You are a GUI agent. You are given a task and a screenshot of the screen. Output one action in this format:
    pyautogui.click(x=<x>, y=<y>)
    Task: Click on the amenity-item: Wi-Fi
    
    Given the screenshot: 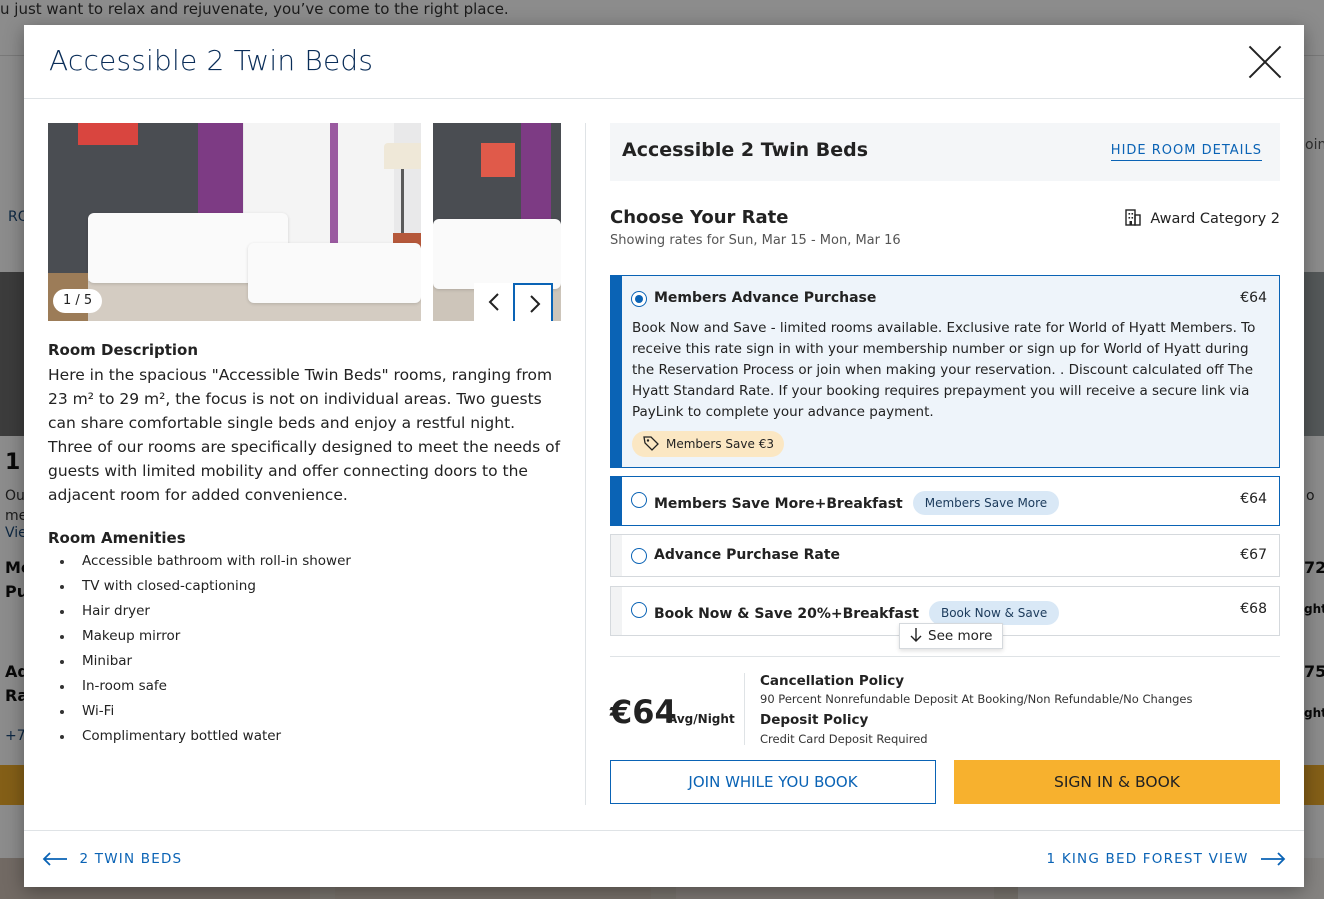 What is the action you would take?
    pyautogui.click(x=304, y=711)
    